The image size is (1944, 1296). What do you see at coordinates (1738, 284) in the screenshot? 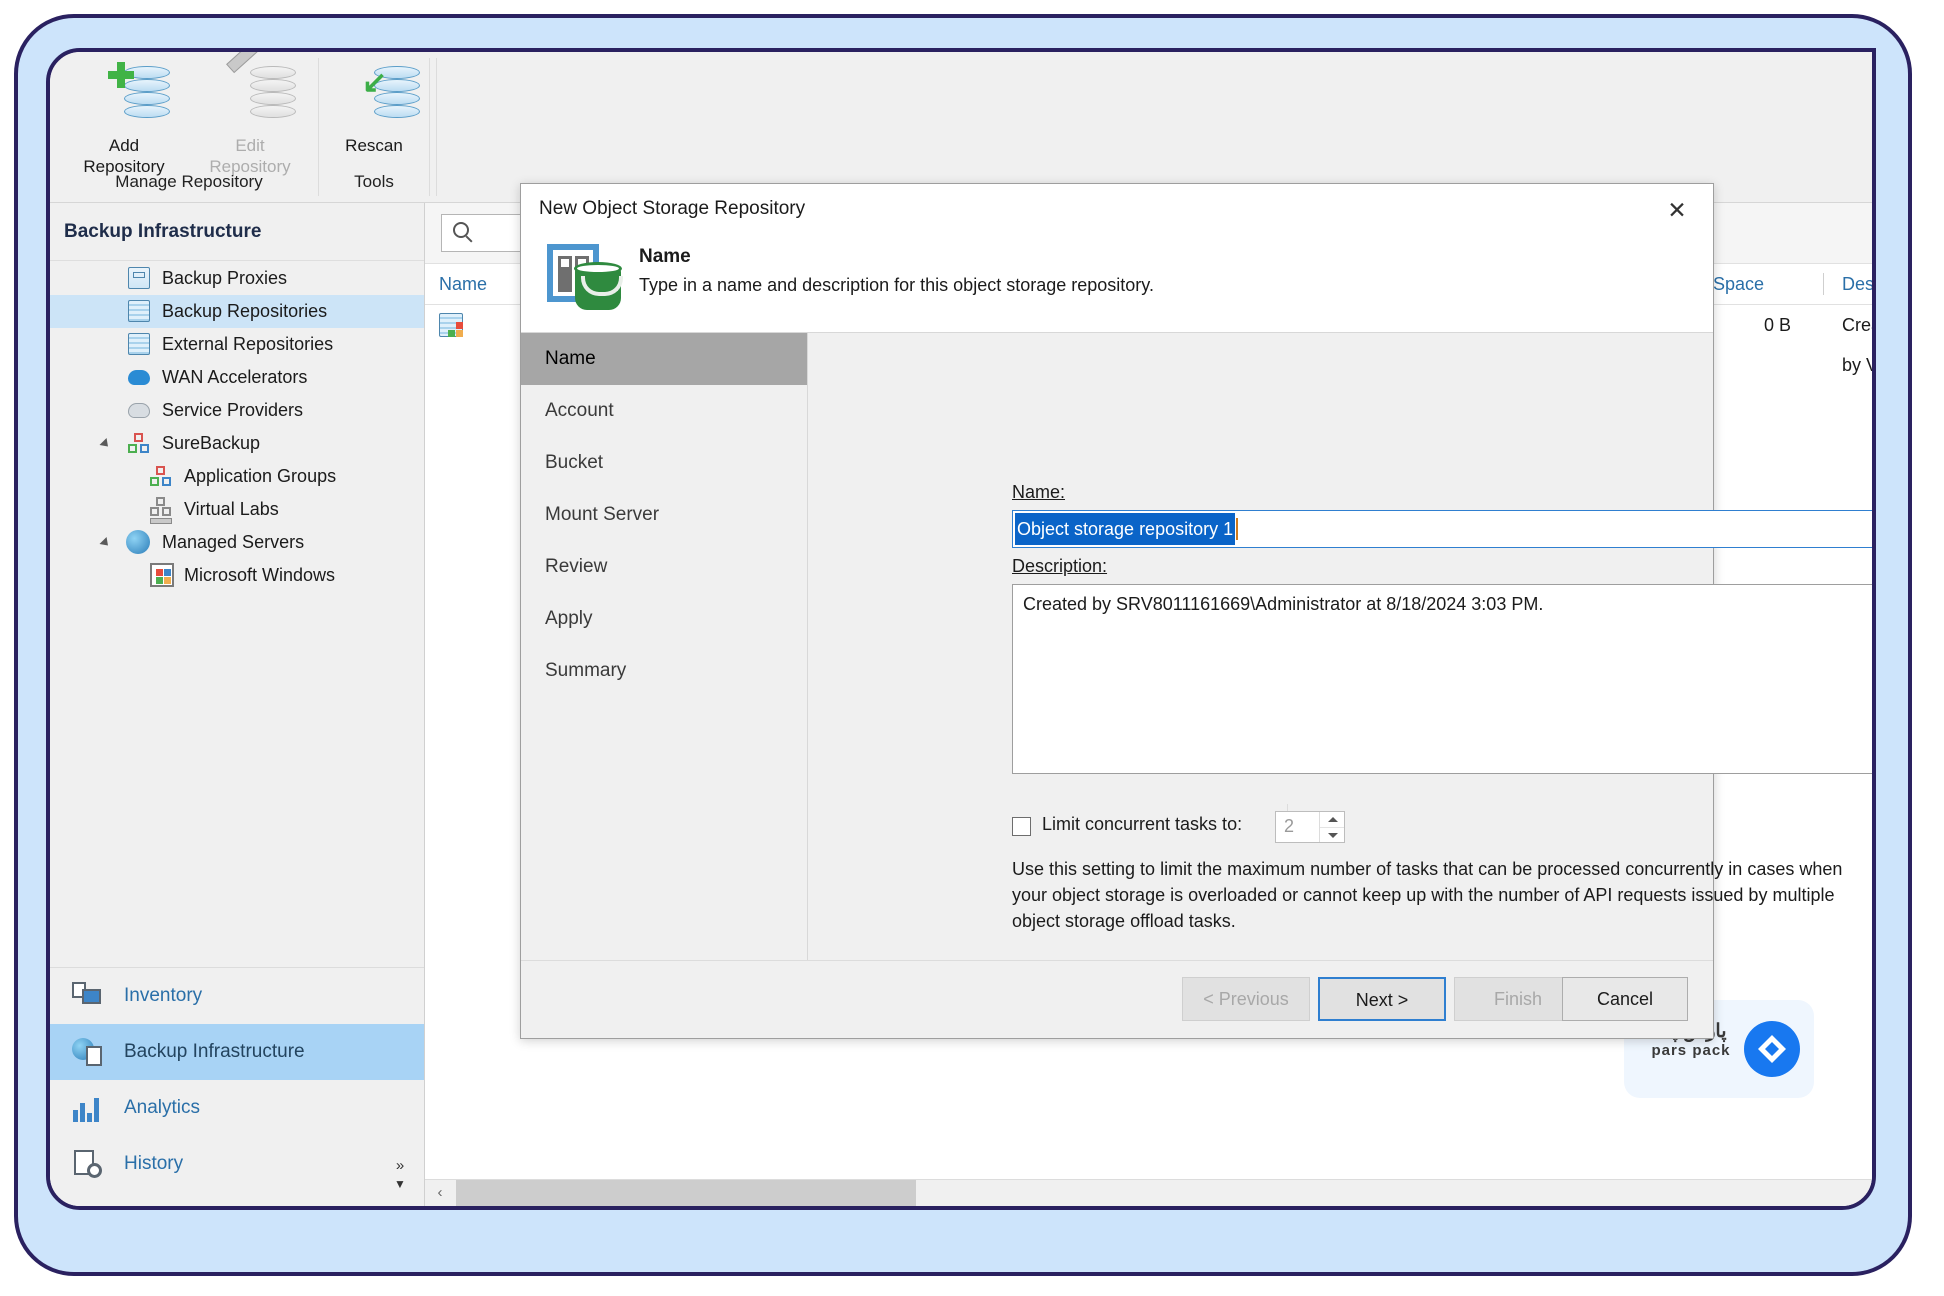
I see `column-header-space: Space` at bounding box center [1738, 284].